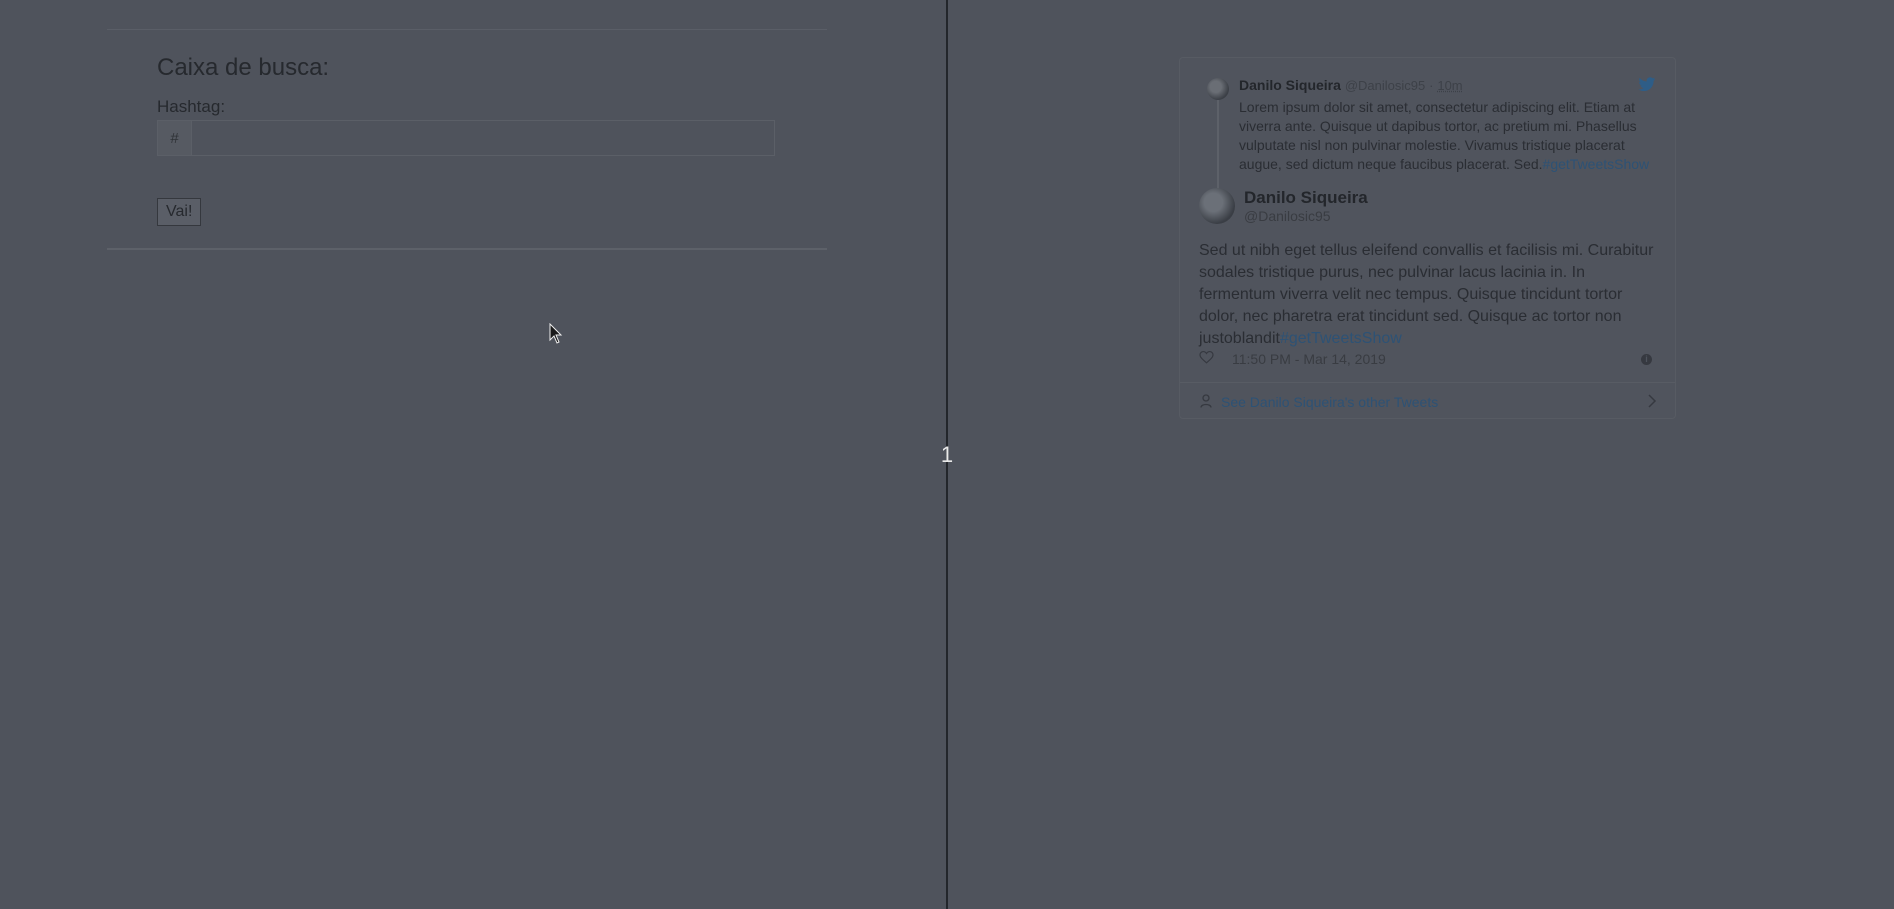  What do you see at coordinates (1217, 206) in the screenshot?
I see `author-avatar` at bounding box center [1217, 206].